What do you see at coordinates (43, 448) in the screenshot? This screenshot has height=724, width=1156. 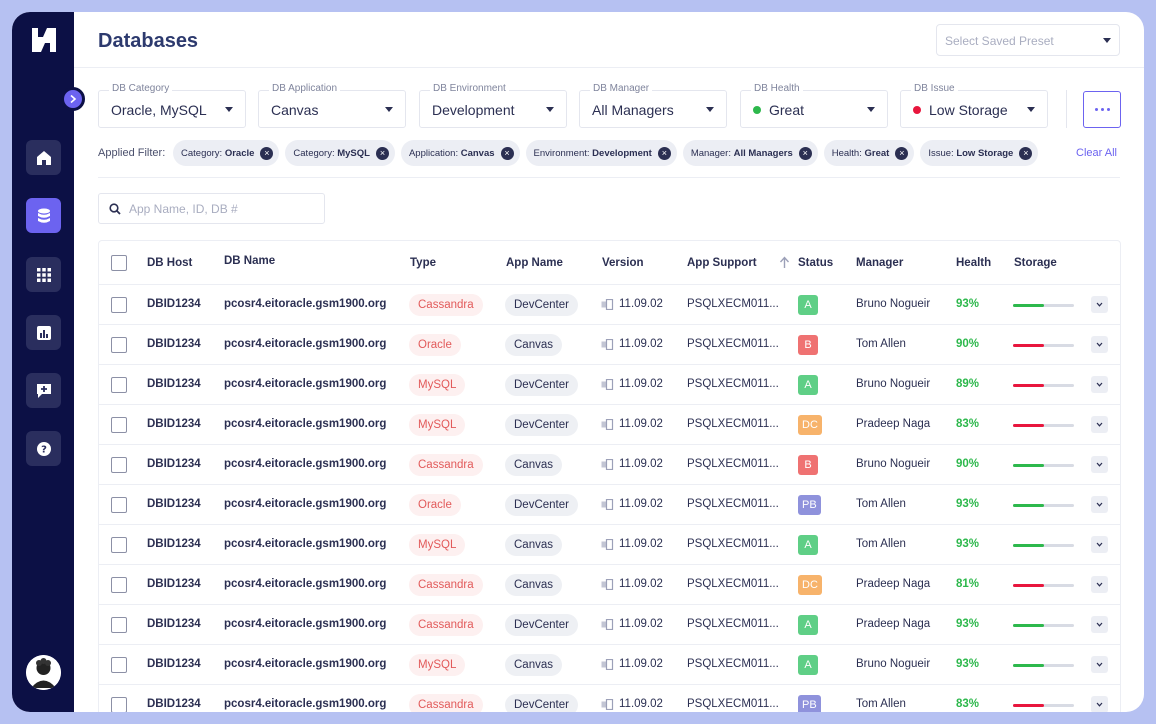 I see `help-icon: ?` at bounding box center [43, 448].